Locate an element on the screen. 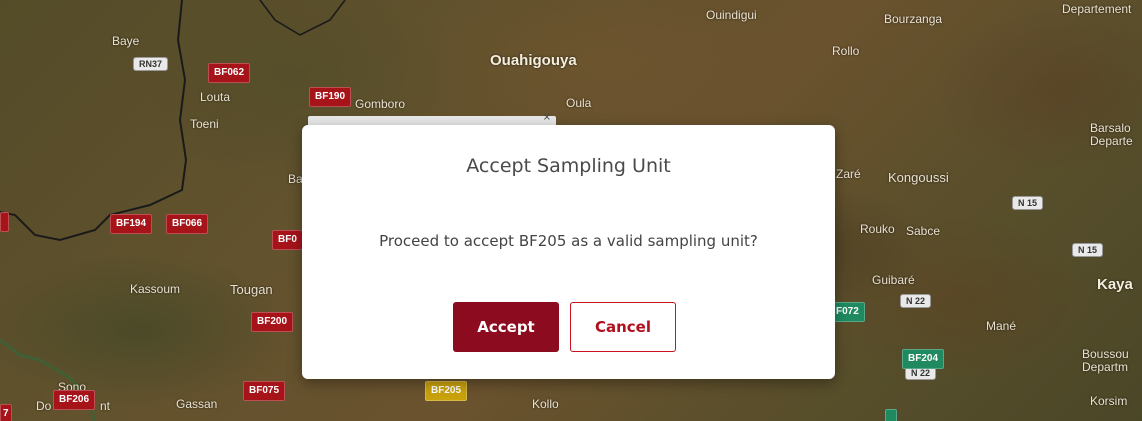 The height and width of the screenshot is (421, 1142). place-do: Do is located at coordinates (44, 406).